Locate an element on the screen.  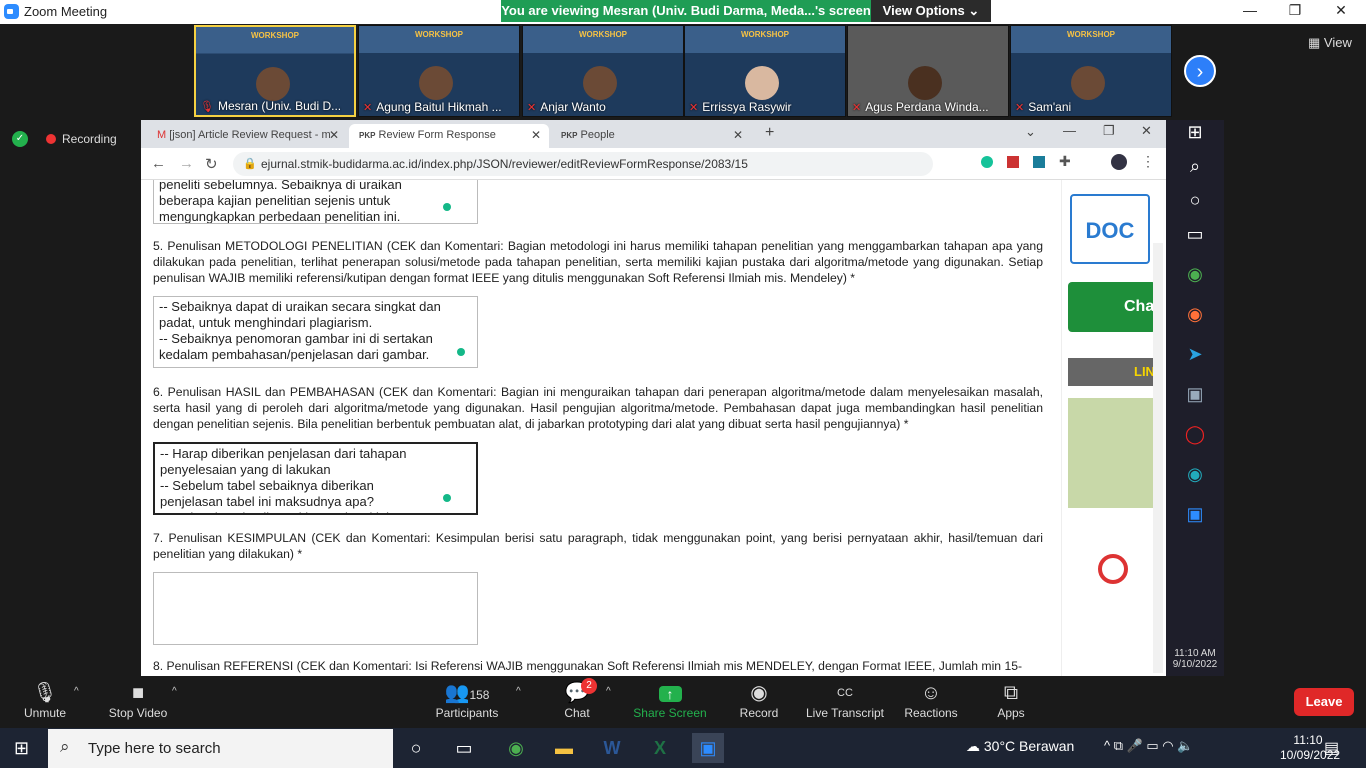
participant-tile: WORKSHOP ✕ Sam'ani is located at coordinates (1091, 71).